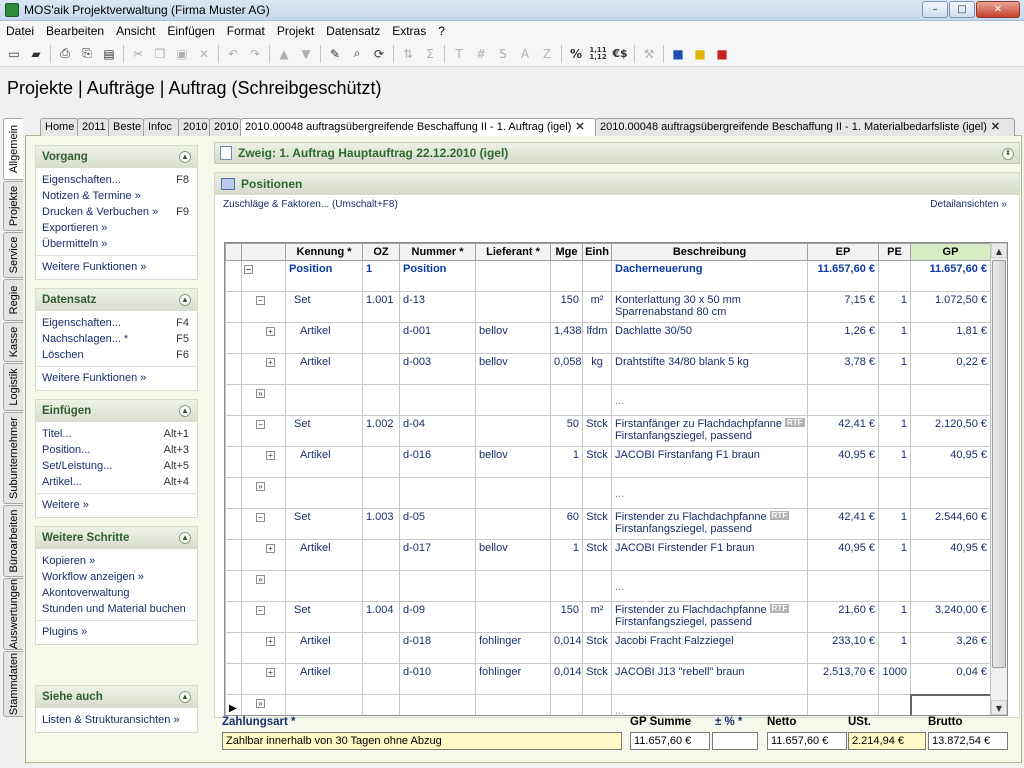 This screenshot has height=768, width=1024. Describe the element at coordinates (999, 707) in the screenshot. I see `scroll-down-icon: ▼` at that location.